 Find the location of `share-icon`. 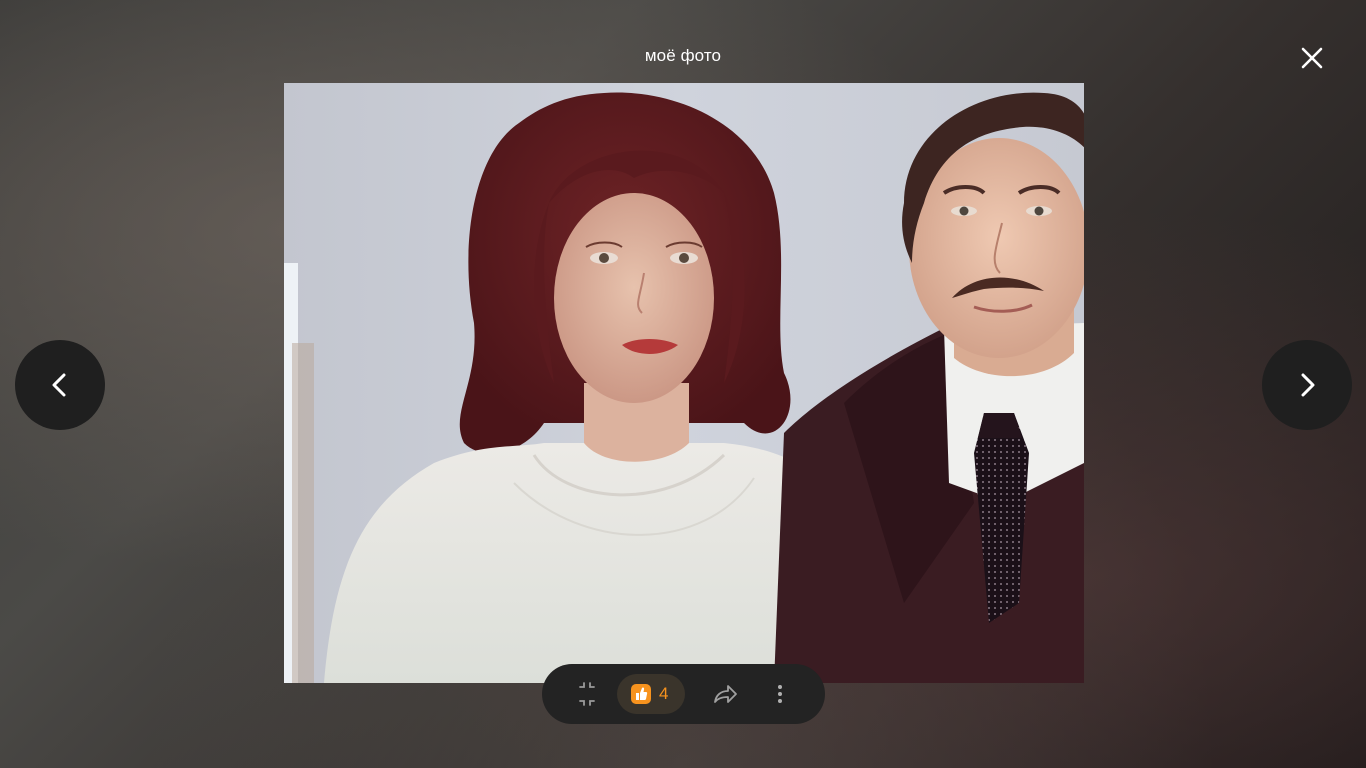

share-icon is located at coordinates (725, 694).